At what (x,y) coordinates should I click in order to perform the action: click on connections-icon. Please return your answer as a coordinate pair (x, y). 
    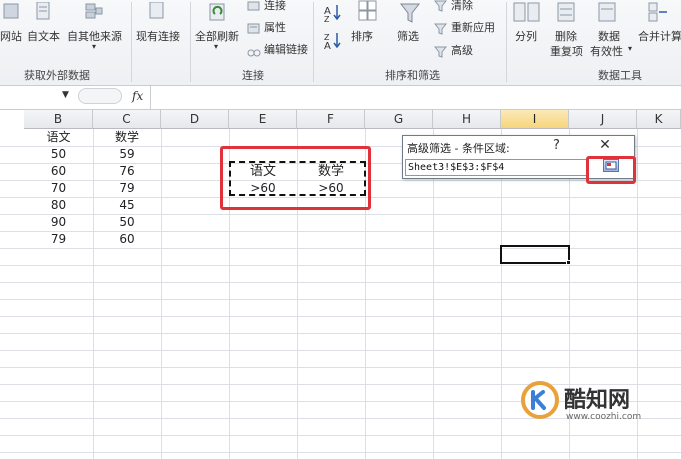
    Looking at the image, I should click on (254, 8).